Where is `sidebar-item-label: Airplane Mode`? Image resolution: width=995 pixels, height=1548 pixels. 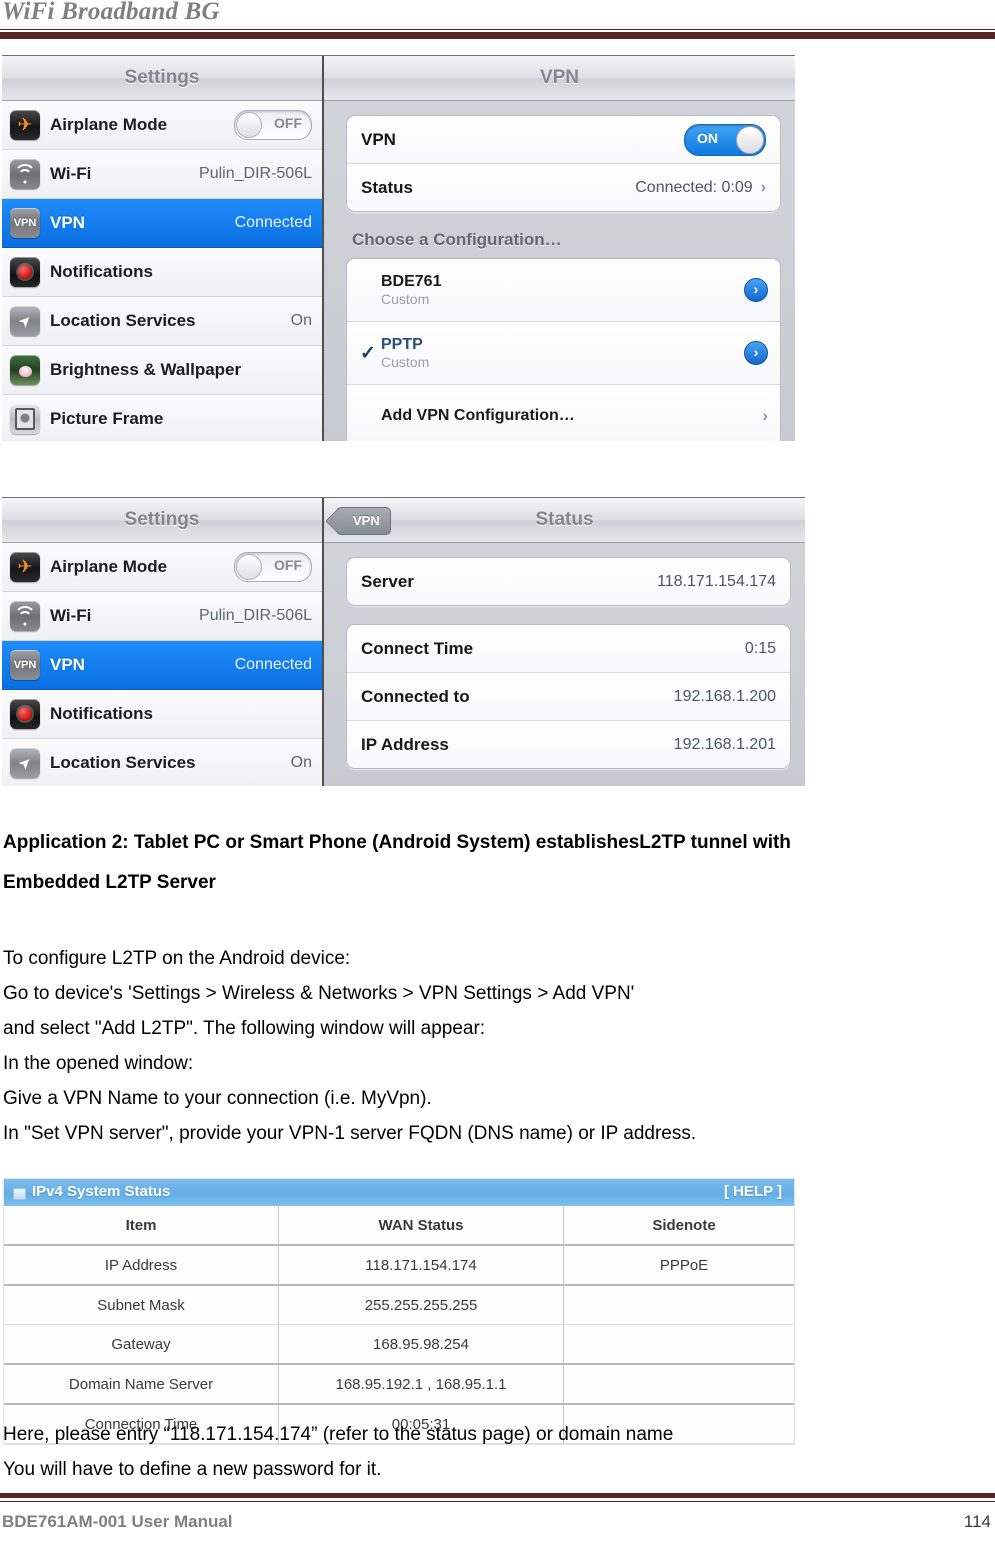 sidebar-item-label: Airplane Mode is located at coordinates (109, 124).